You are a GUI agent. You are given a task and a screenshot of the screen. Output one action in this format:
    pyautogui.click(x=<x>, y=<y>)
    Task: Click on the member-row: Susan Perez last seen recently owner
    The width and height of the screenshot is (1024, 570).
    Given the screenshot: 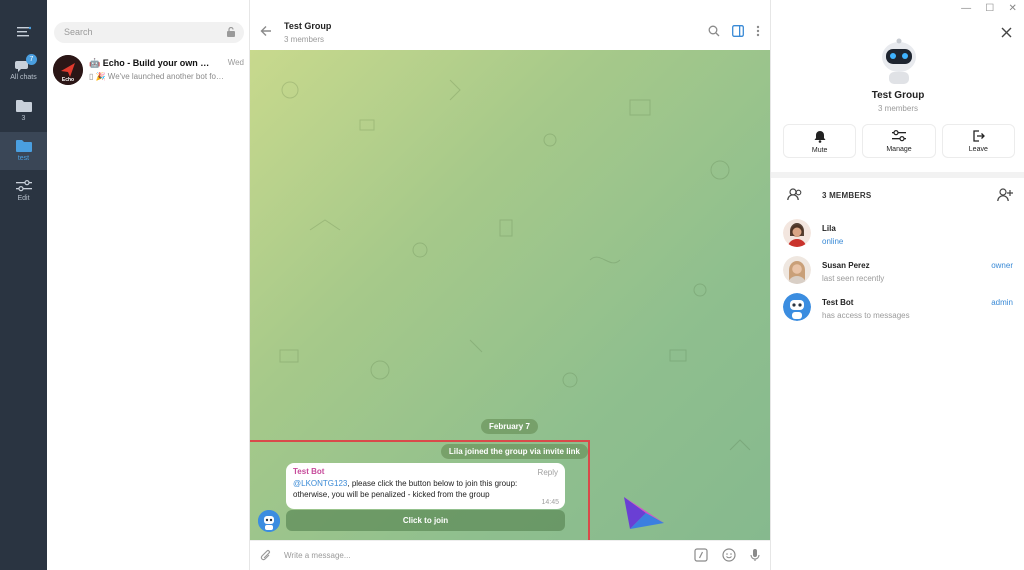 What is the action you would take?
    pyautogui.click(x=898, y=272)
    